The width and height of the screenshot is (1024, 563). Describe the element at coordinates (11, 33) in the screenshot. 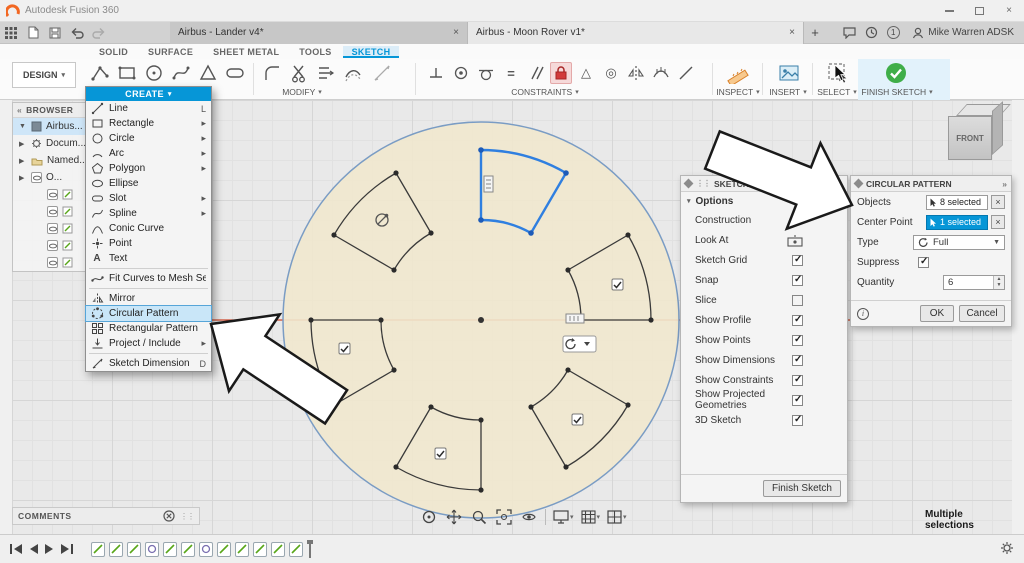

I see `app-grid-icon` at that location.